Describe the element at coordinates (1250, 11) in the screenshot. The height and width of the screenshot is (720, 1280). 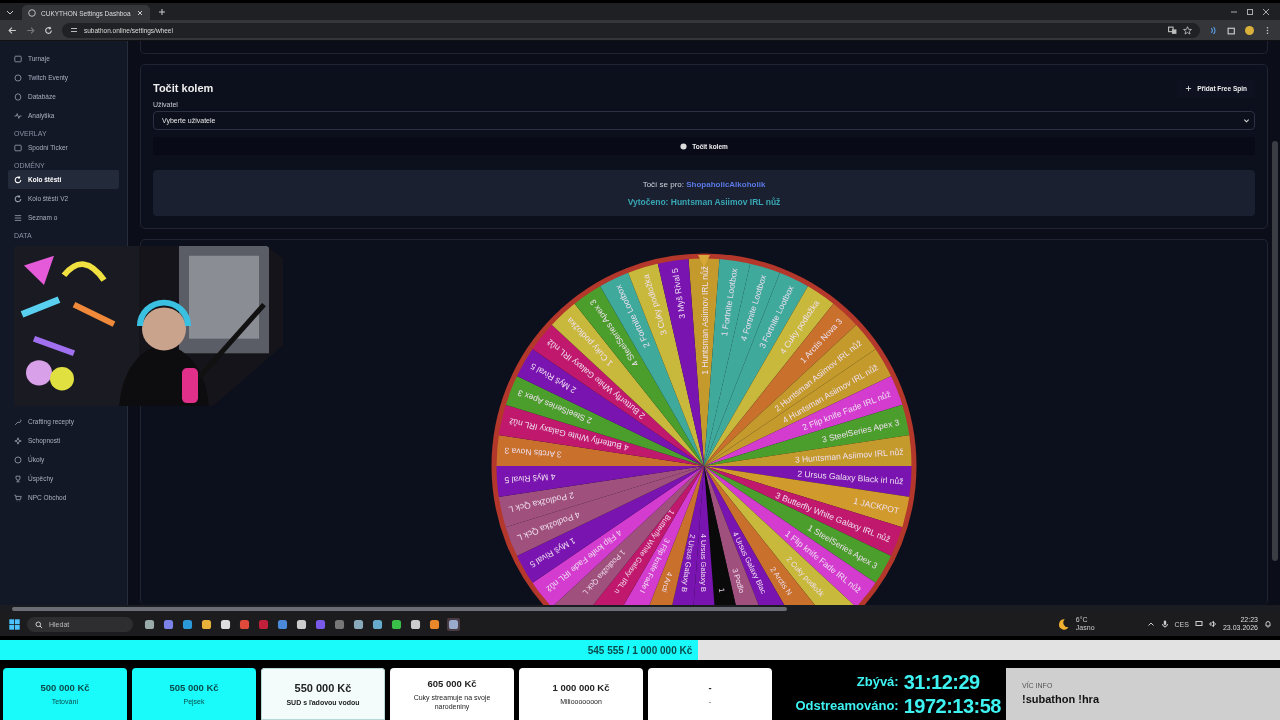
I see `restore-icon` at that location.